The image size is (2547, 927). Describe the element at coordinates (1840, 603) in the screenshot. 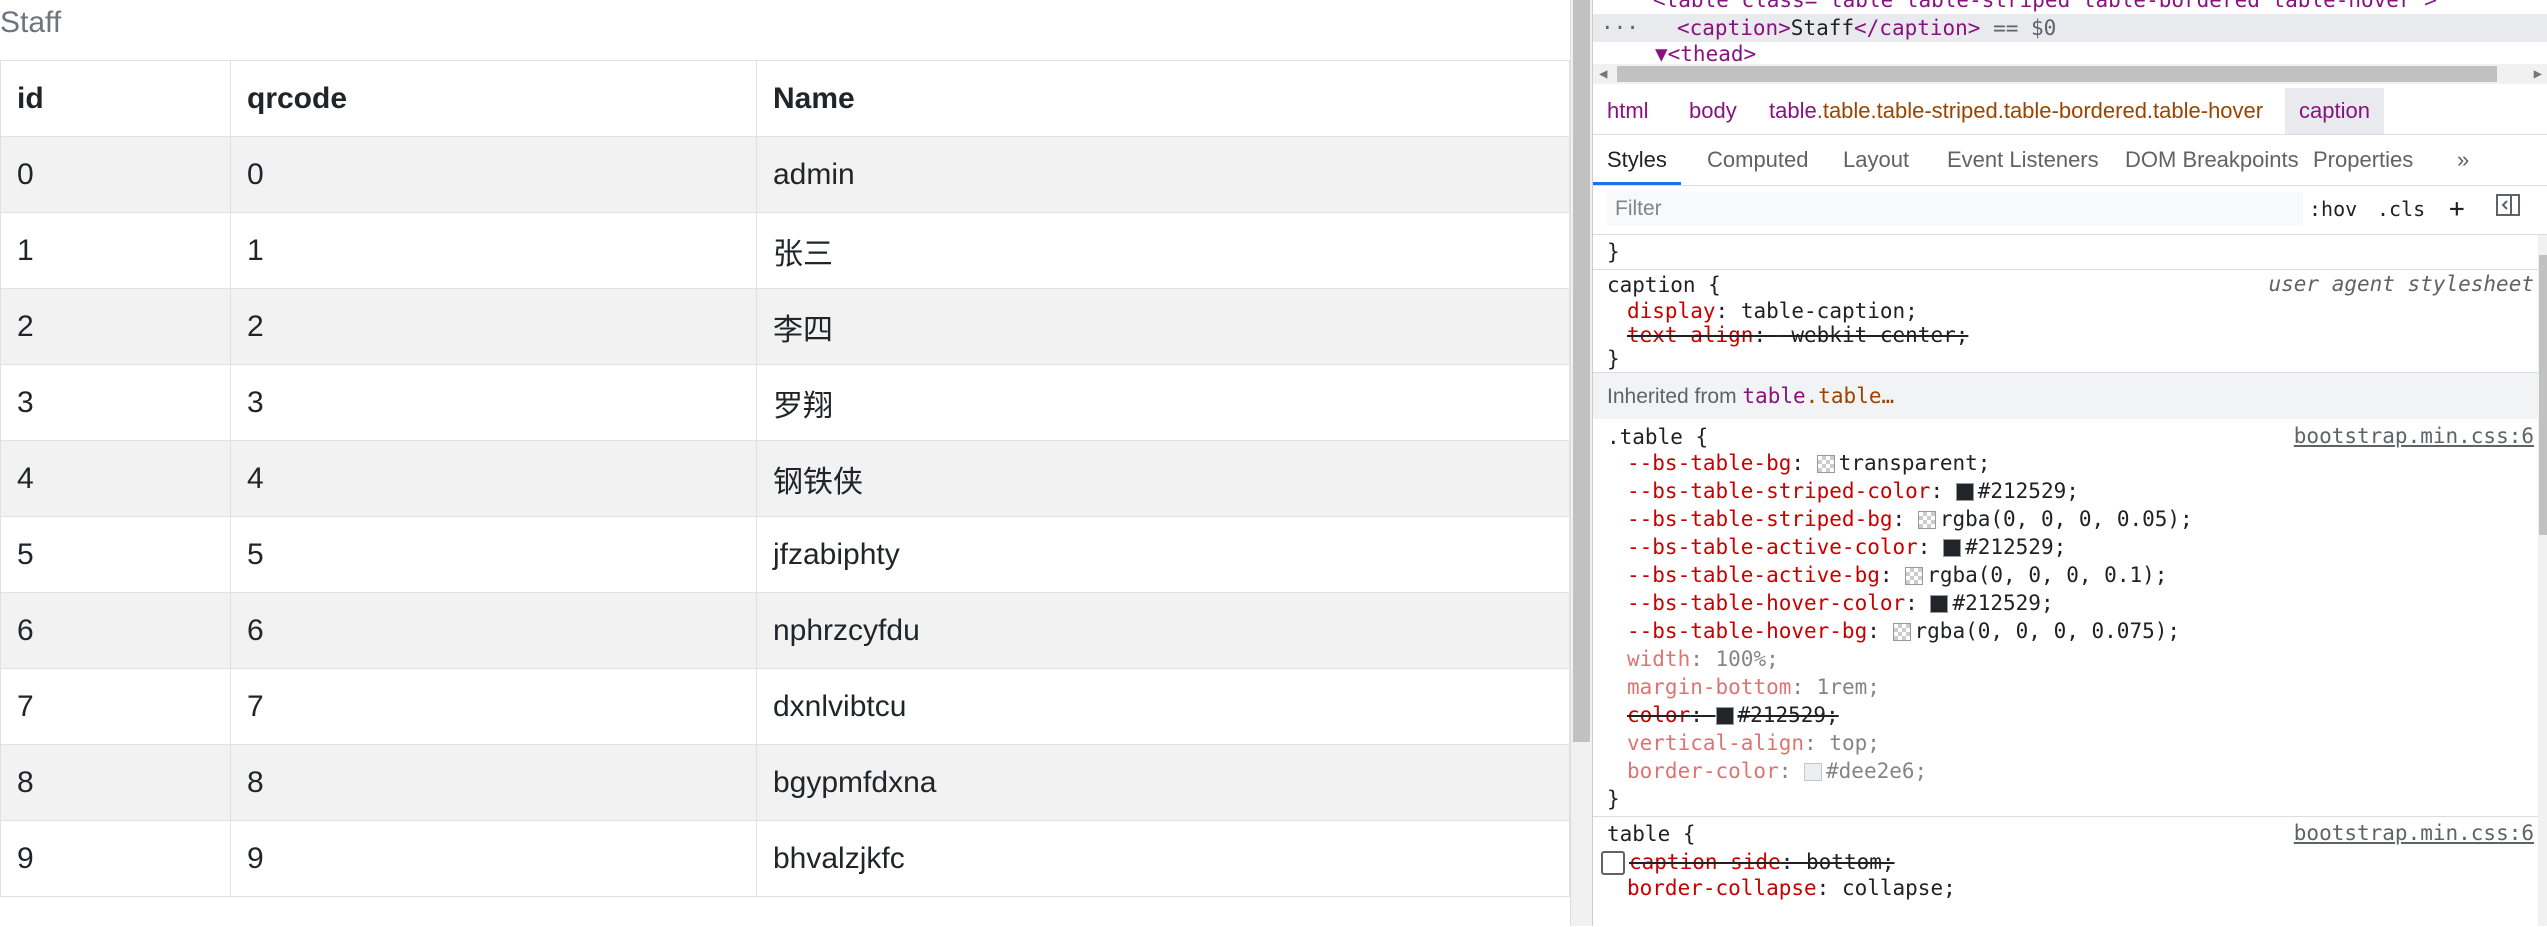

I see `decl-bs-table-hover-color: --bs-table-hover-color: #212529;` at that location.